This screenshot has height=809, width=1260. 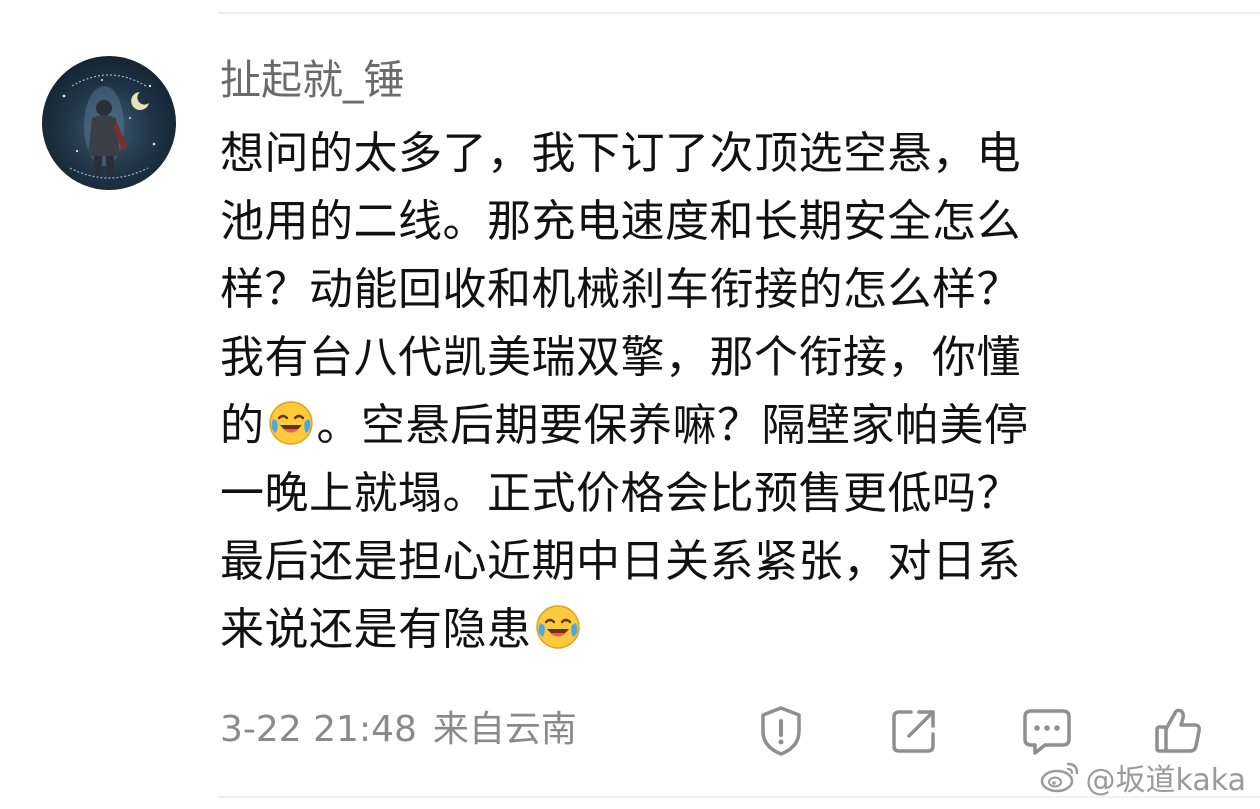 I want to click on watermark: @坂道kaka, so click(x=1143, y=777).